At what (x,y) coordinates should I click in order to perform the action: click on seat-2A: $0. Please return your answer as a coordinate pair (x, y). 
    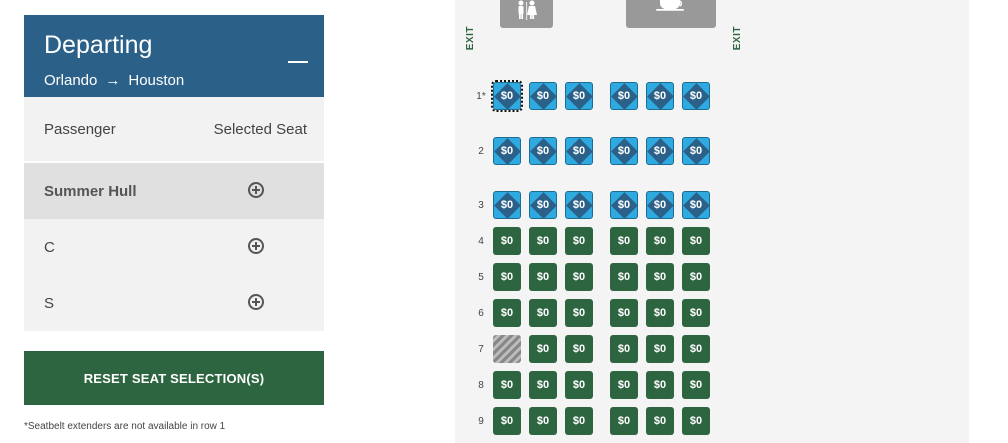
    Looking at the image, I should click on (507, 151).